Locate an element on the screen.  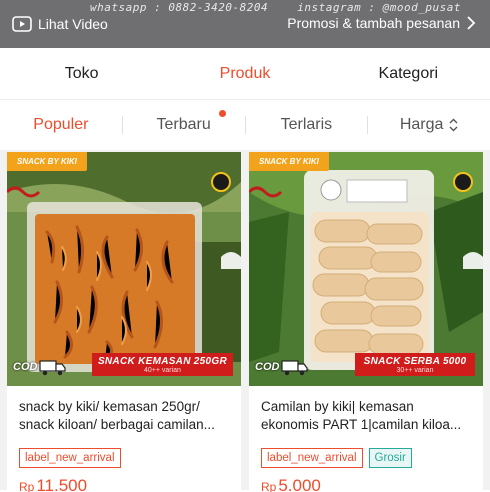
sort-bar: Populer Terbaru Terlaris Harga is located at coordinates (245, 125).